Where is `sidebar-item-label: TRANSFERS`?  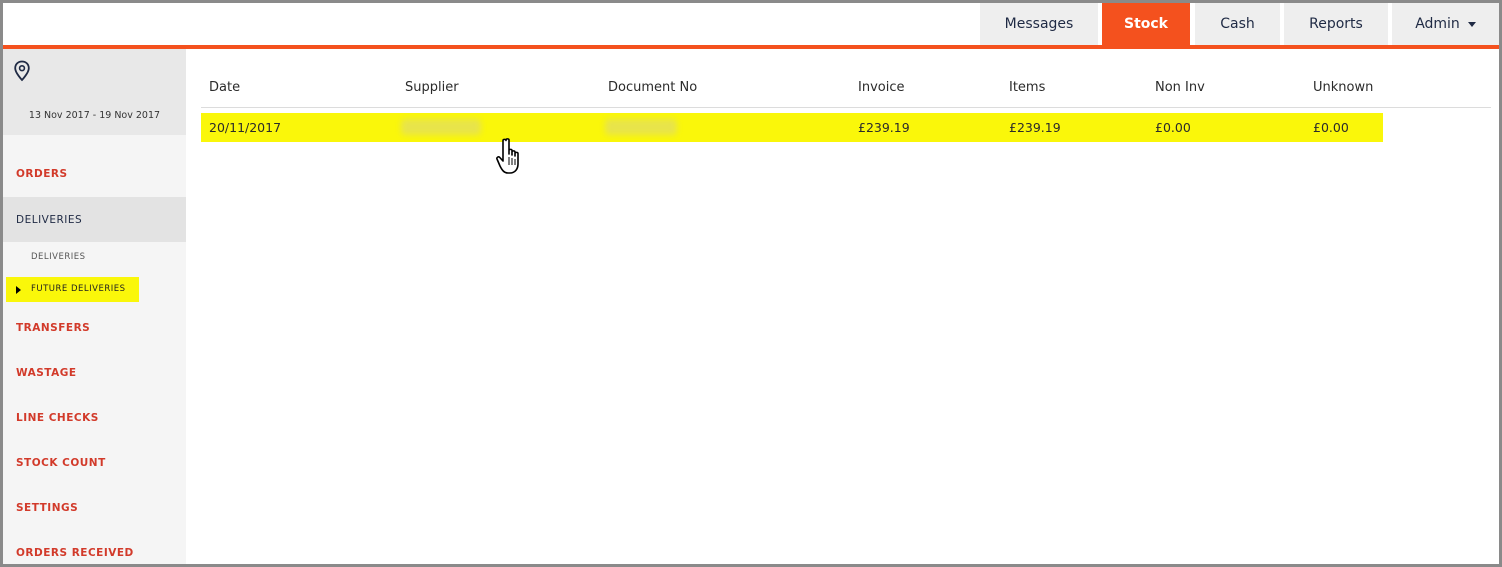
sidebar-item-label: TRANSFERS is located at coordinates (53, 327).